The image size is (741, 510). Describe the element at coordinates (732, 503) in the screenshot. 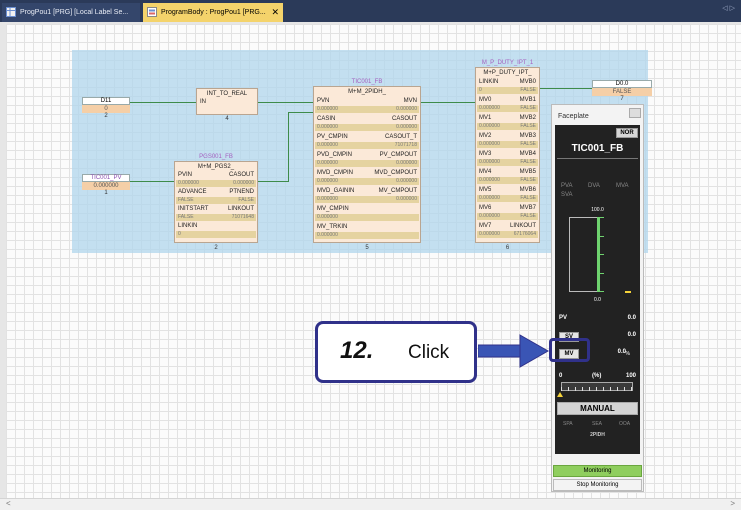

I see `scroll-right-icon: >` at that location.